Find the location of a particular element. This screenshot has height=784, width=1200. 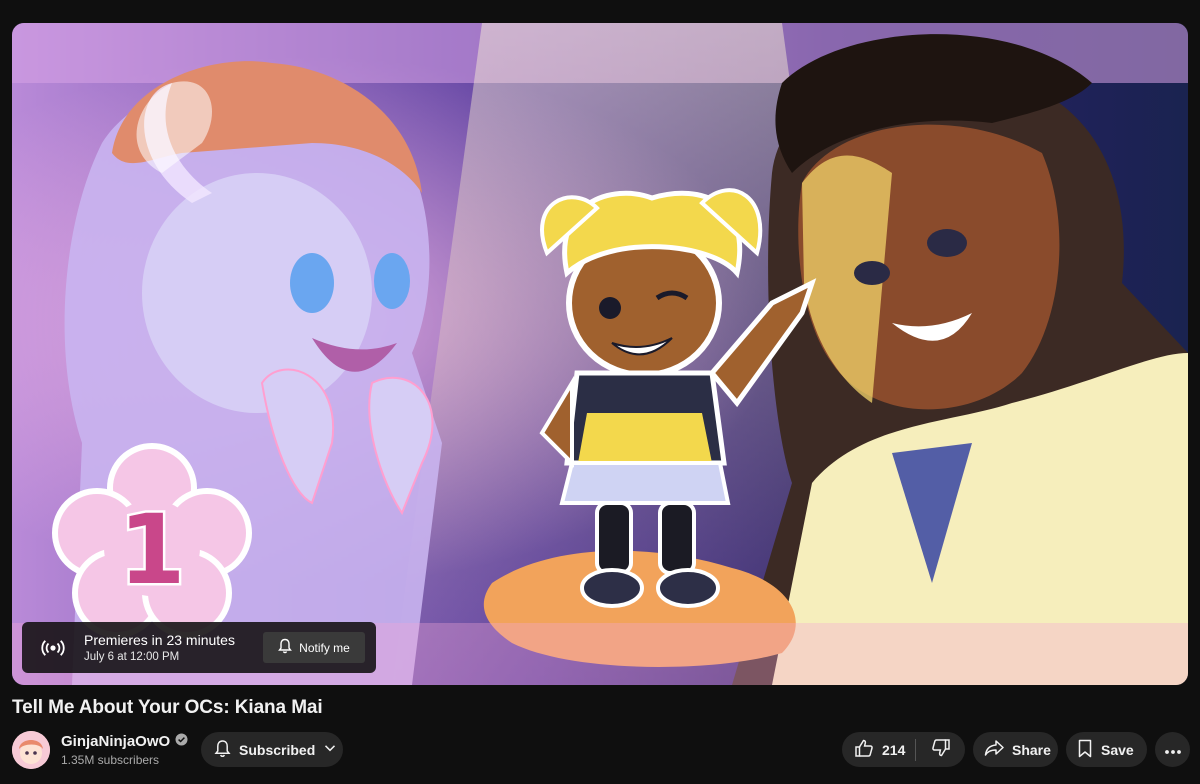

save-label: Save is located at coordinates (1117, 749).